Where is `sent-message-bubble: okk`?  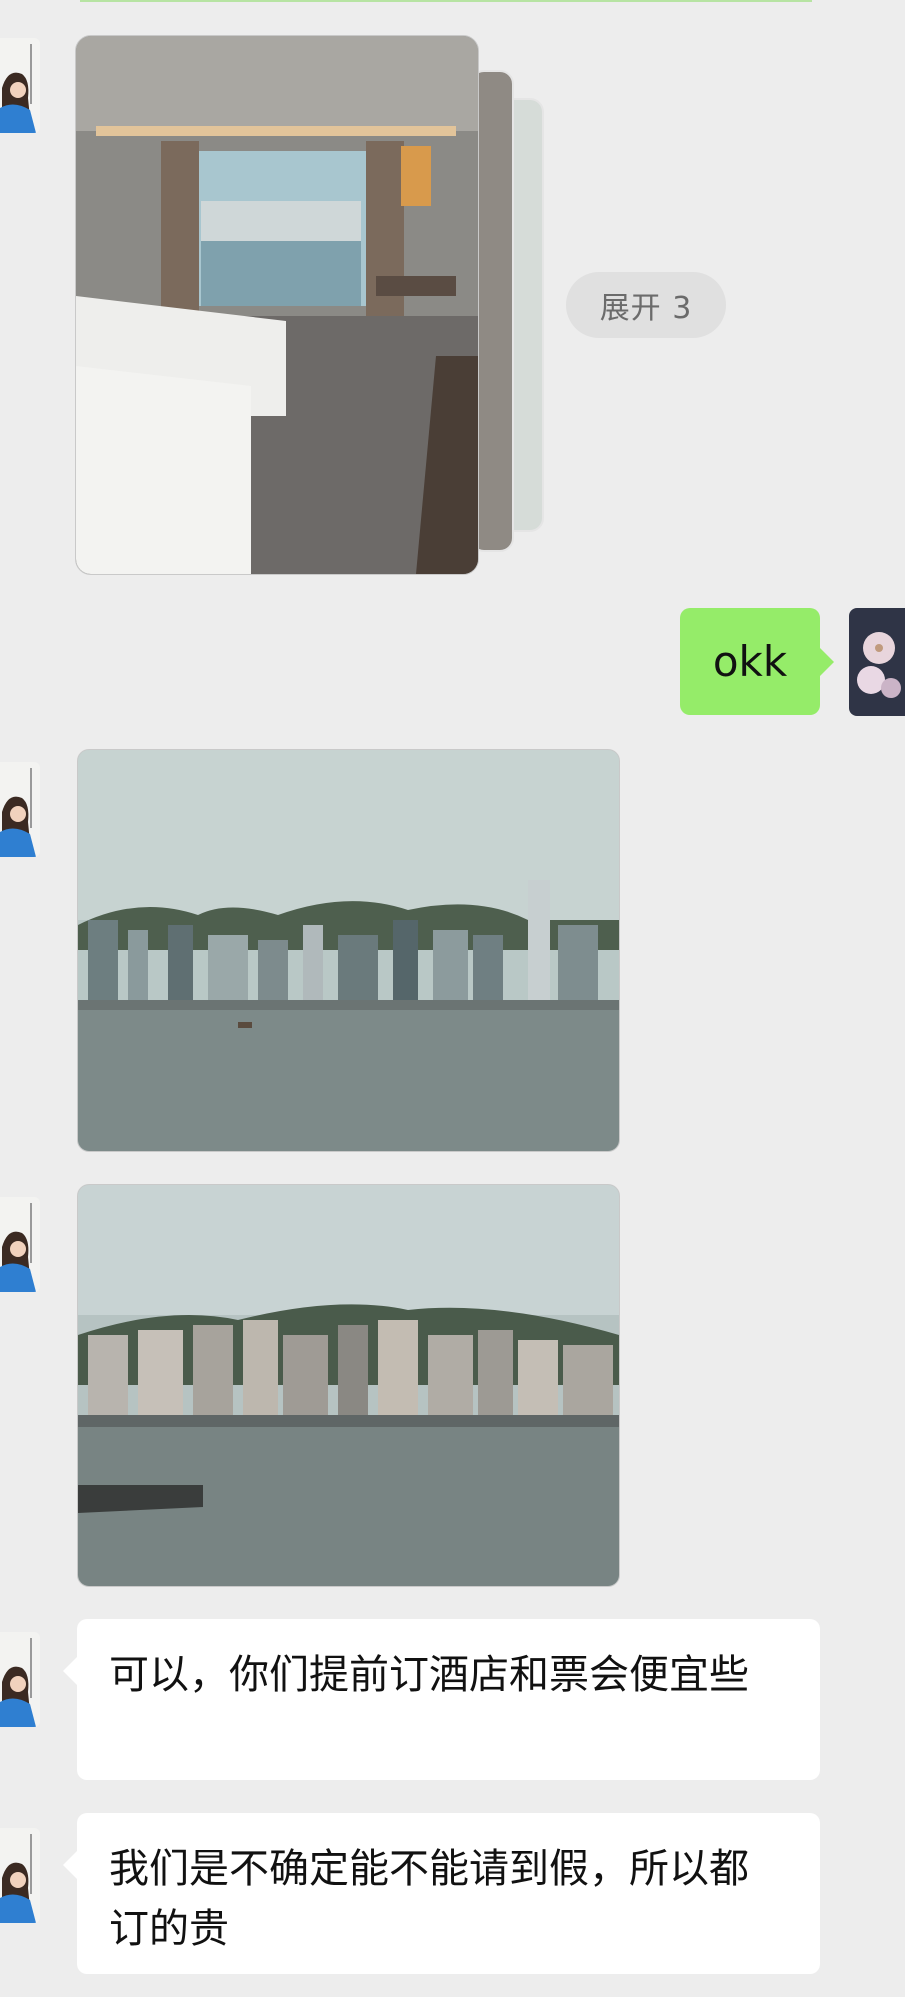 sent-message-bubble: okk is located at coordinates (757, 661).